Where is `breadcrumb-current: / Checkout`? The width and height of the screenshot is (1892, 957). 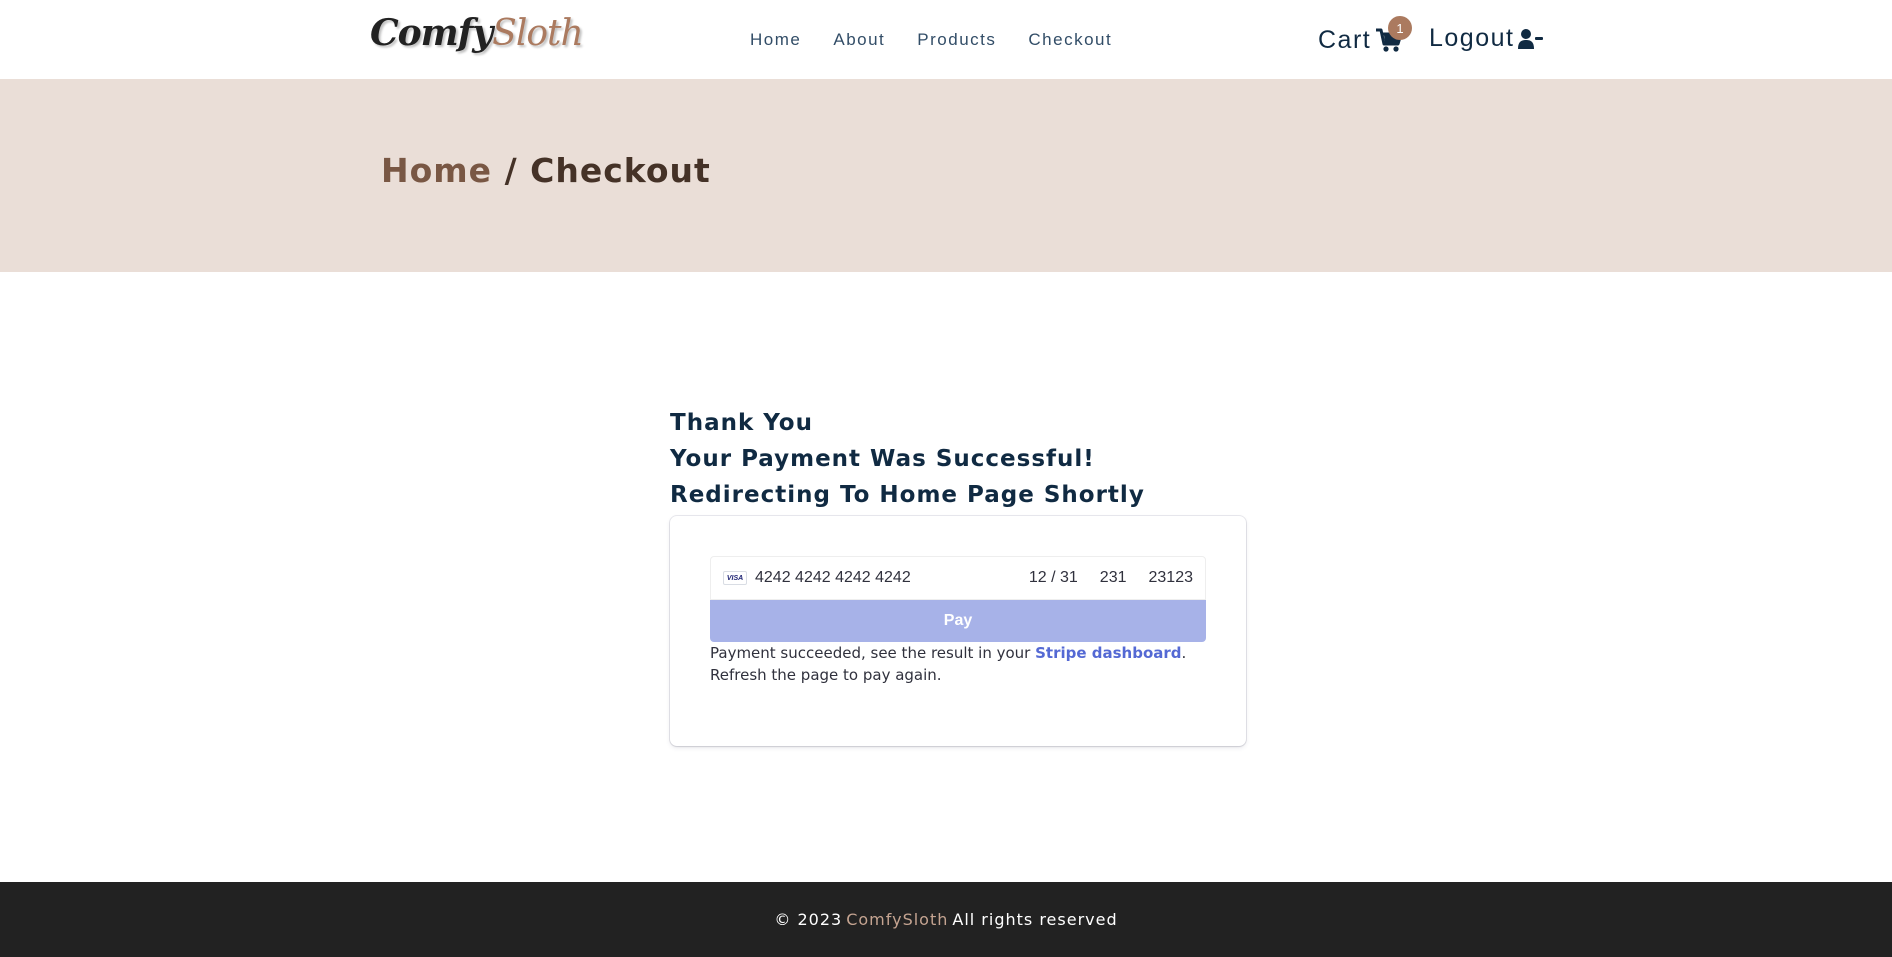 breadcrumb-current: / Checkout is located at coordinates (607, 170).